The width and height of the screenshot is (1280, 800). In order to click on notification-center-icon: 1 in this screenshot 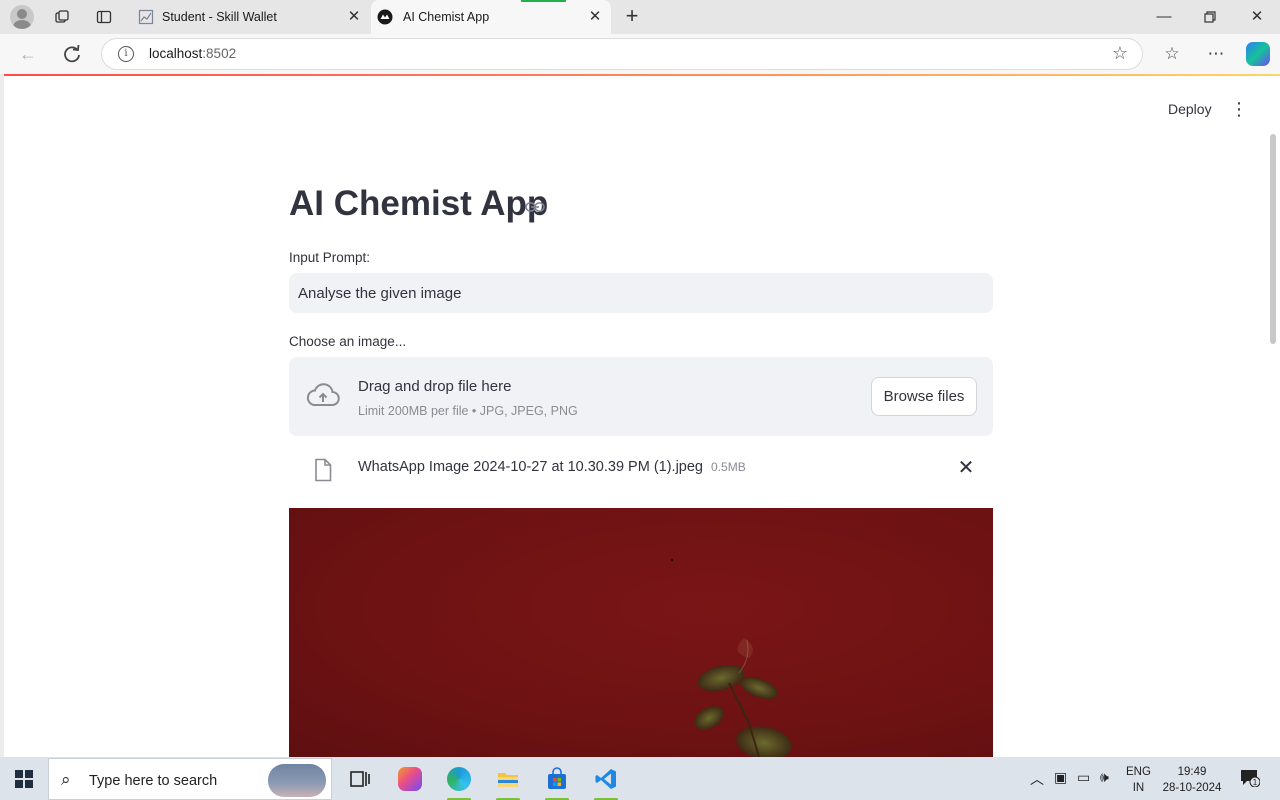, I will do `click(1250, 778)`.